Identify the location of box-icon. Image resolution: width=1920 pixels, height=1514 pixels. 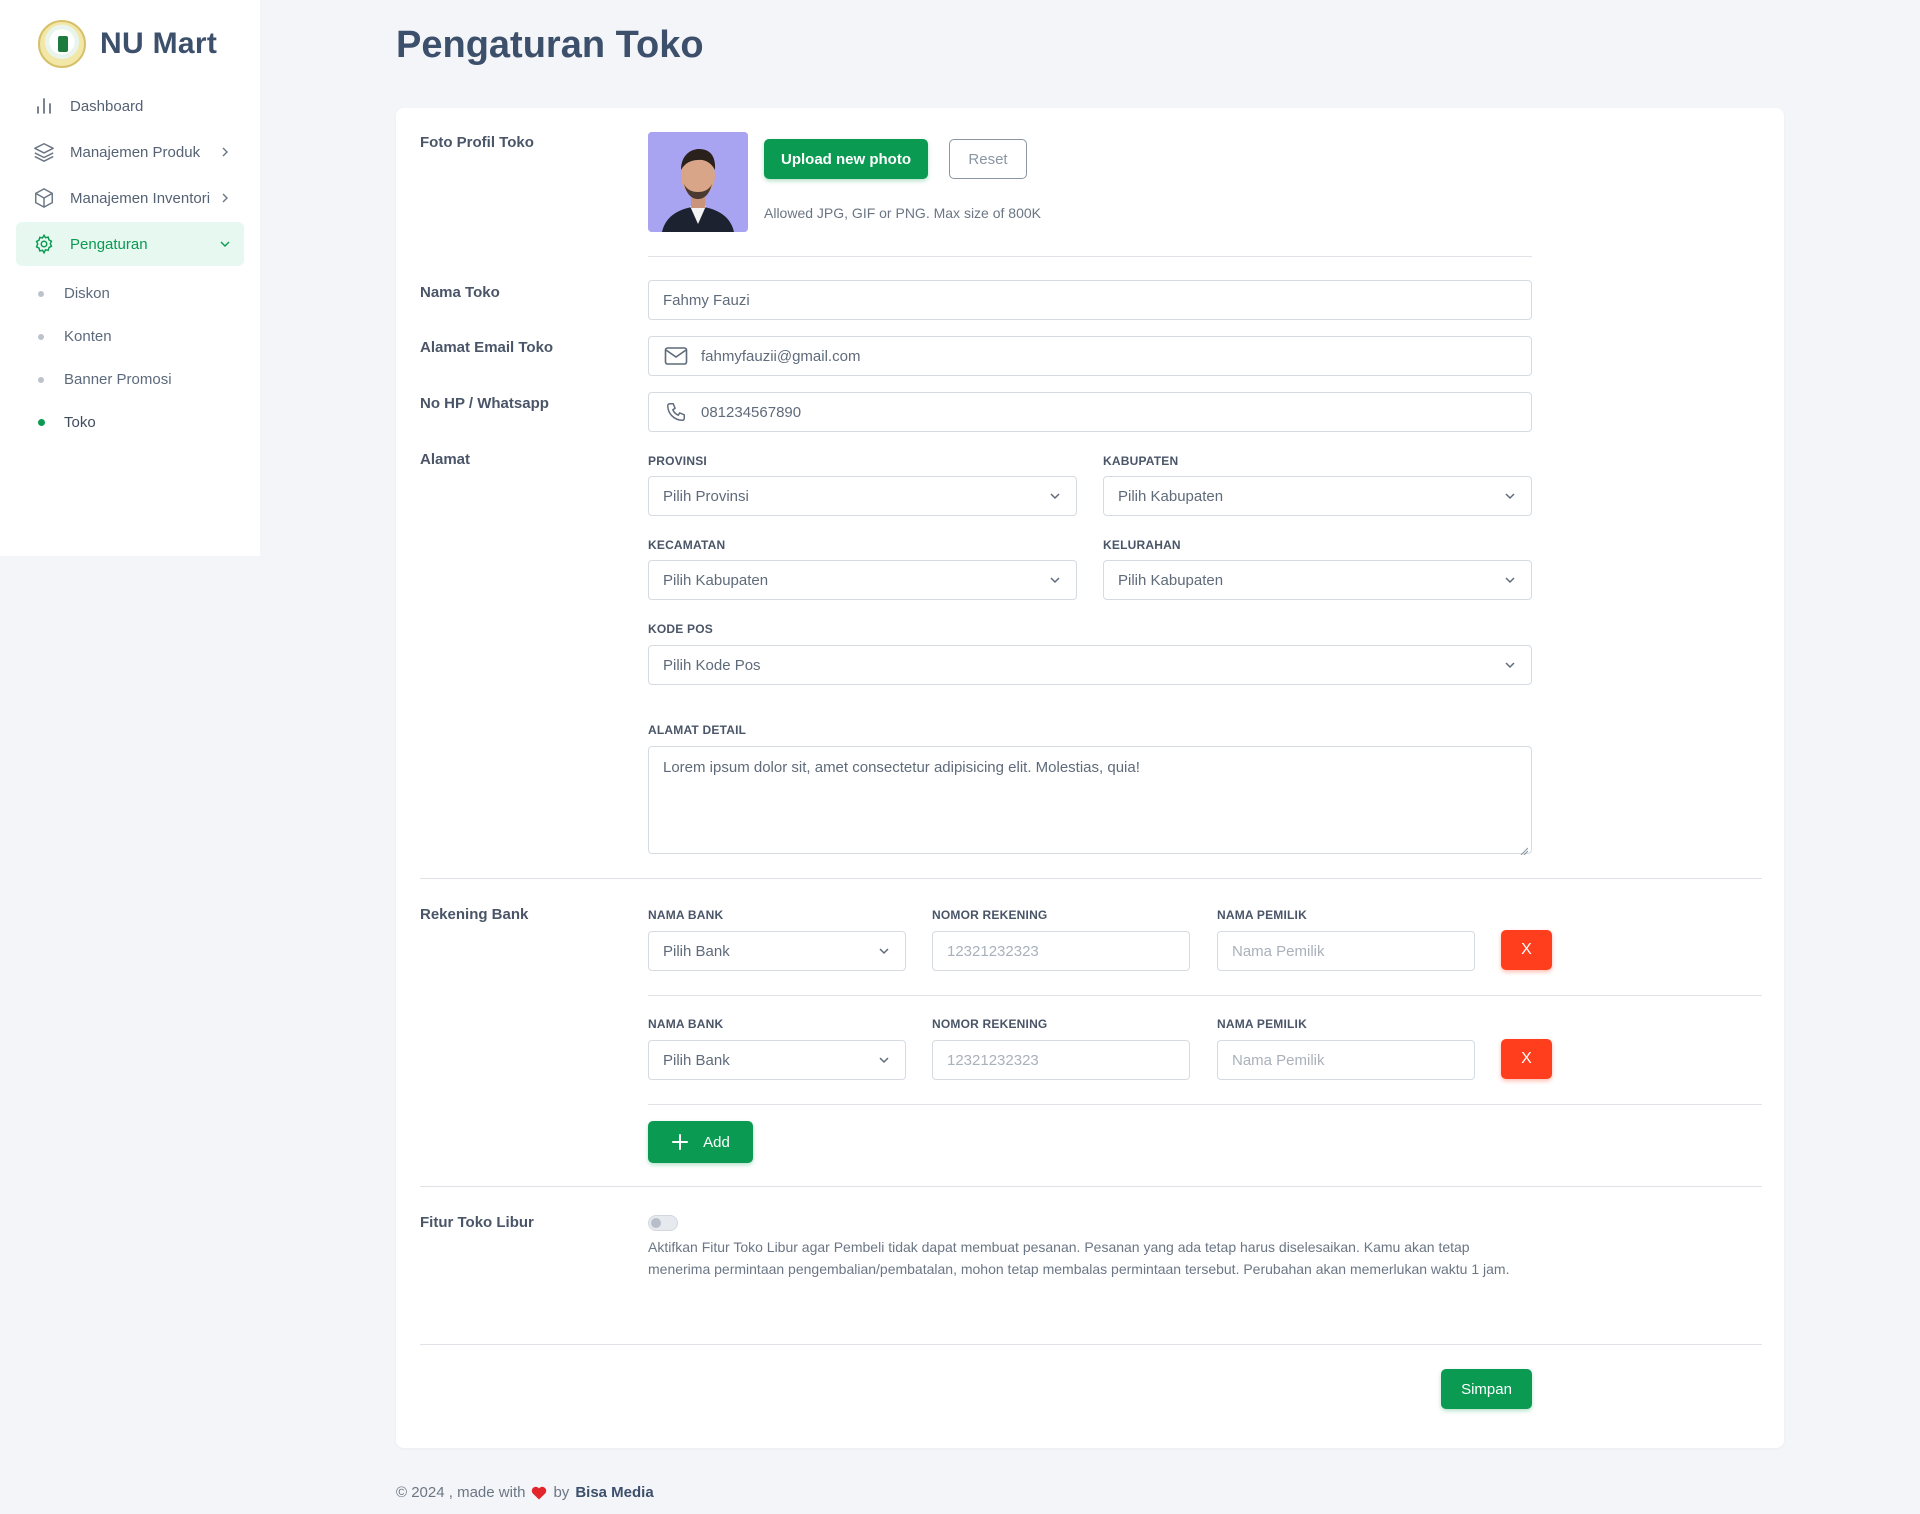
(44, 198).